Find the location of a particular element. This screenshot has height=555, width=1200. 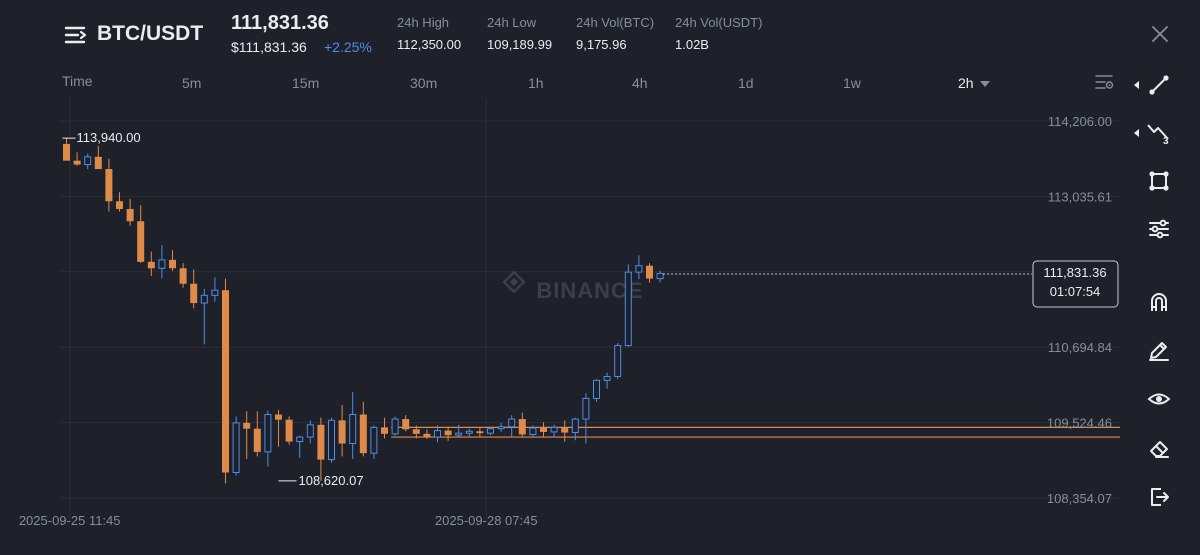

usd-price: $111,831.36 is located at coordinates (269, 47).